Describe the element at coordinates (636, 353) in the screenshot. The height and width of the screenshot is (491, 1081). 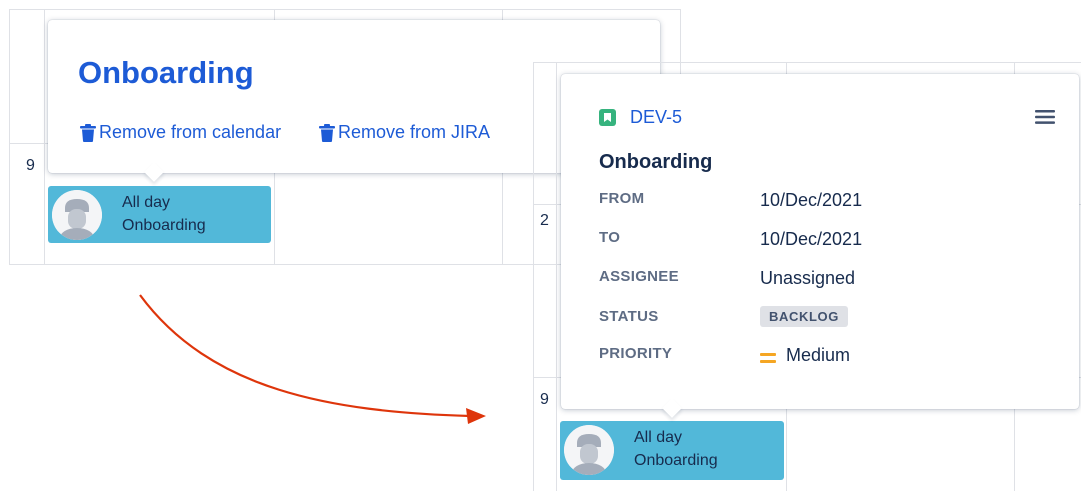
I see `field-label: PRIORITY` at that location.